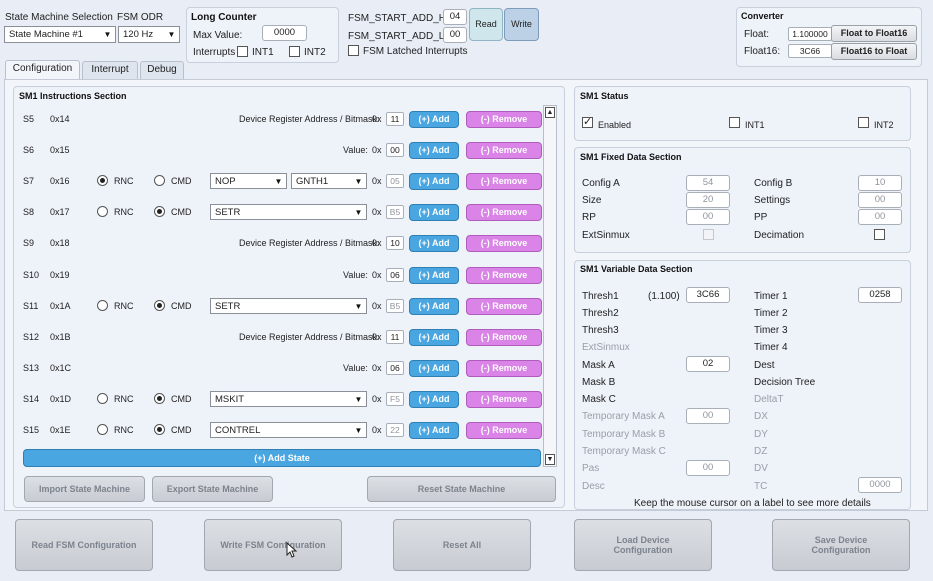  Describe the element at coordinates (874, 33) in the screenshot. I see `float-to-float16-button: Float to Float16` at that location.